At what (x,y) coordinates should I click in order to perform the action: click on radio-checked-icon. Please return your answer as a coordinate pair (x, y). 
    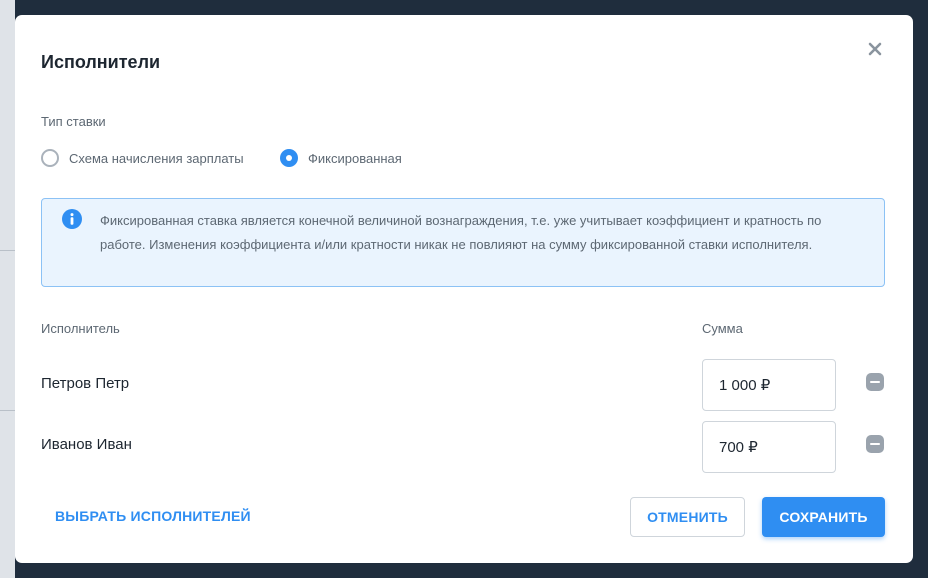
    Looking at the image, I should click on (289, 158).